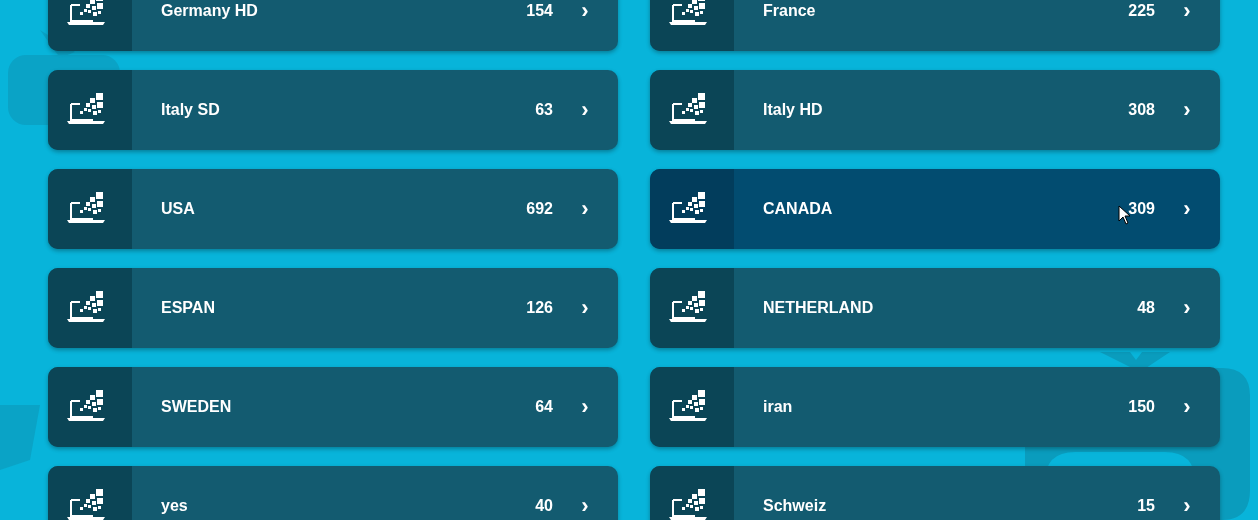  Describe the element at coordinates (798, 209) in the screenshot. I see `category-name: CANADA` at that location.